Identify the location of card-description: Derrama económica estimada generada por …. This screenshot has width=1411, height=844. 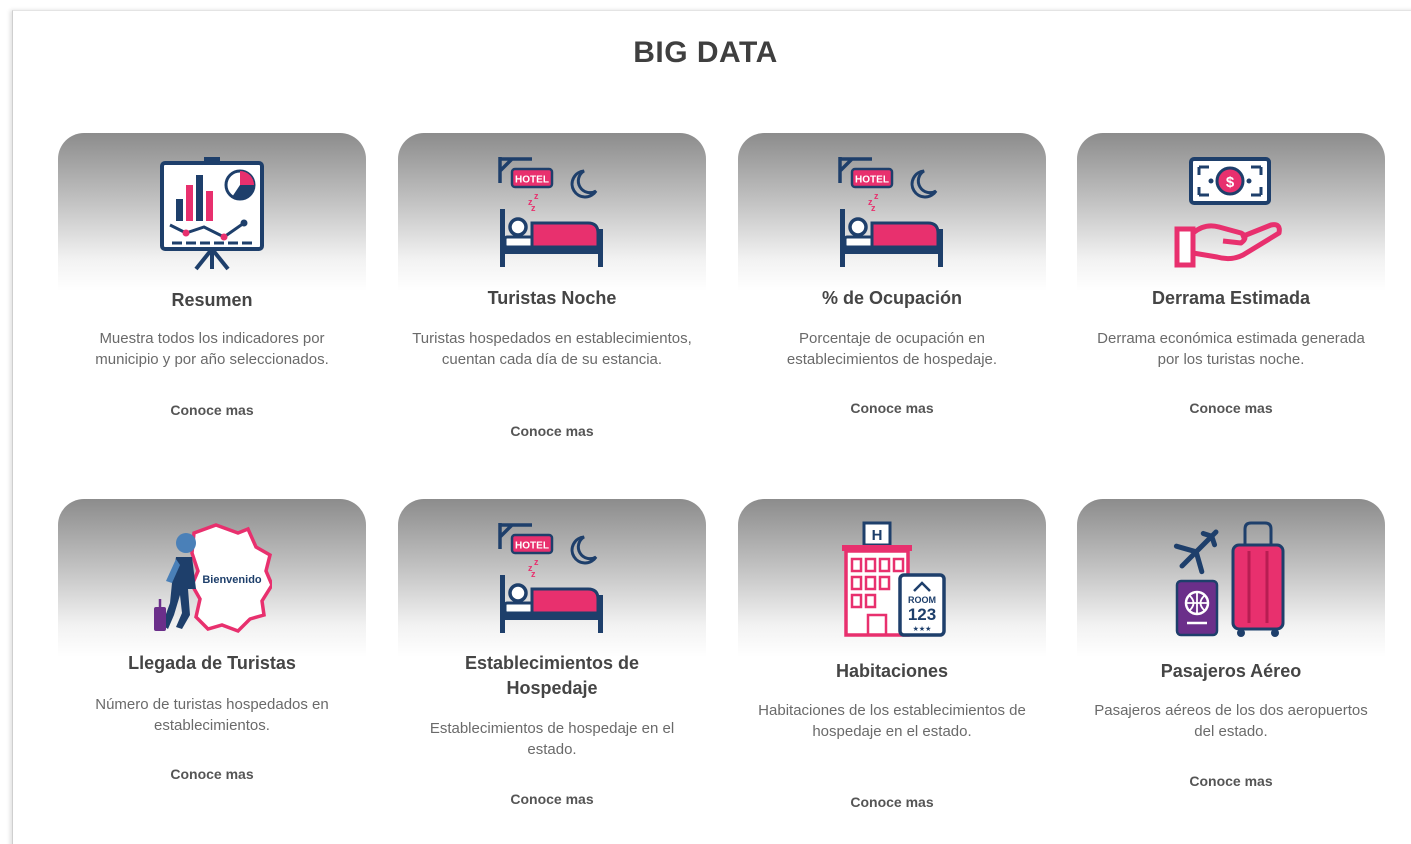
(1231, 349).